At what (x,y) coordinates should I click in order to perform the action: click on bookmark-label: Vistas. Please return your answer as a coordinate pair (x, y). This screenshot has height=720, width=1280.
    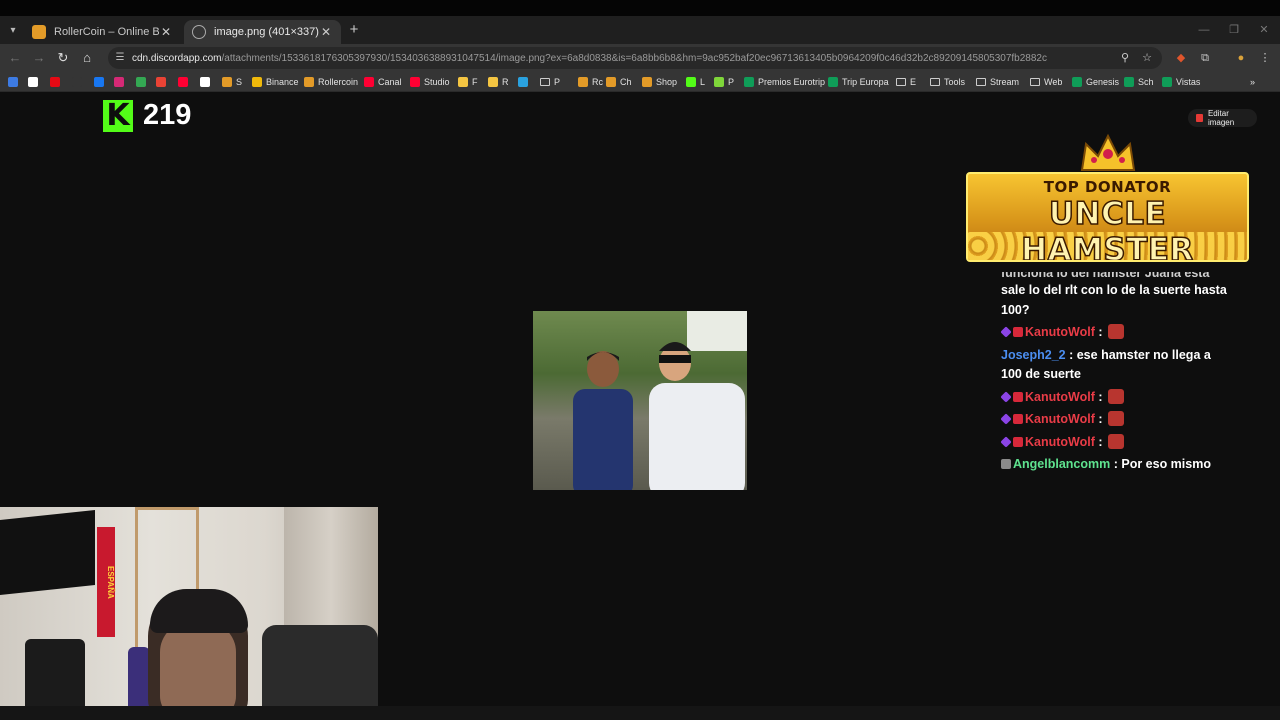
    Looking at the image, I should click on (1188, 82).